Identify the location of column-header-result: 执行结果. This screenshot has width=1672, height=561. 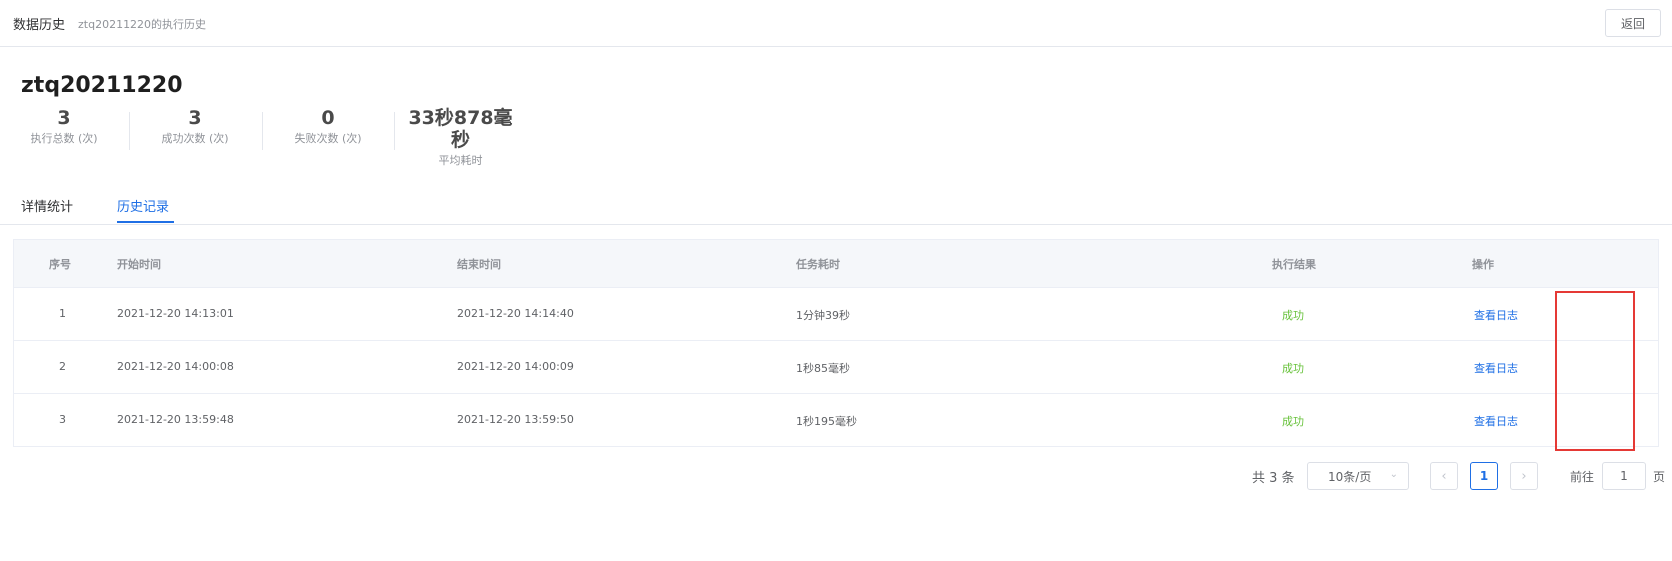
(1294, 264).